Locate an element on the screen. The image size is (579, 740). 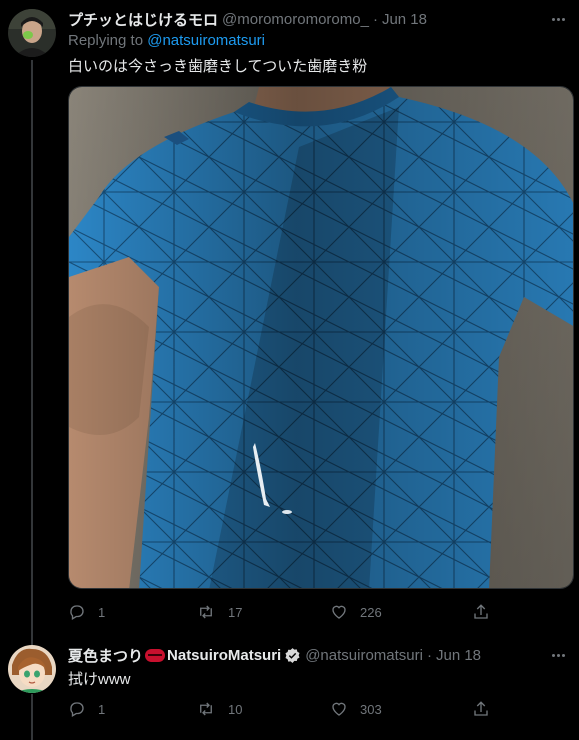
display-name-jp: 夏色まつり is located at coordinates (105, 655).